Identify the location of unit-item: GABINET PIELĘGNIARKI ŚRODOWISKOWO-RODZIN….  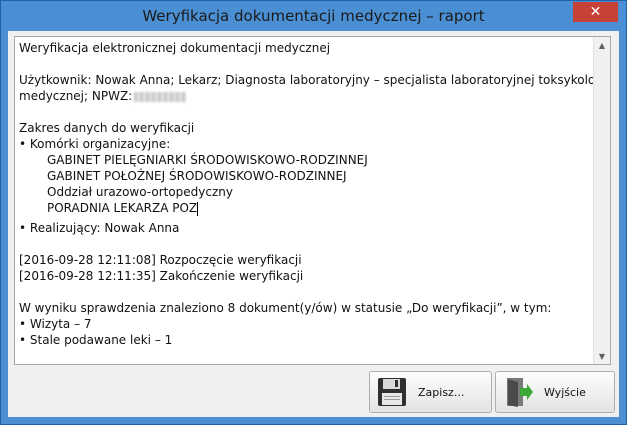
(207, 160).